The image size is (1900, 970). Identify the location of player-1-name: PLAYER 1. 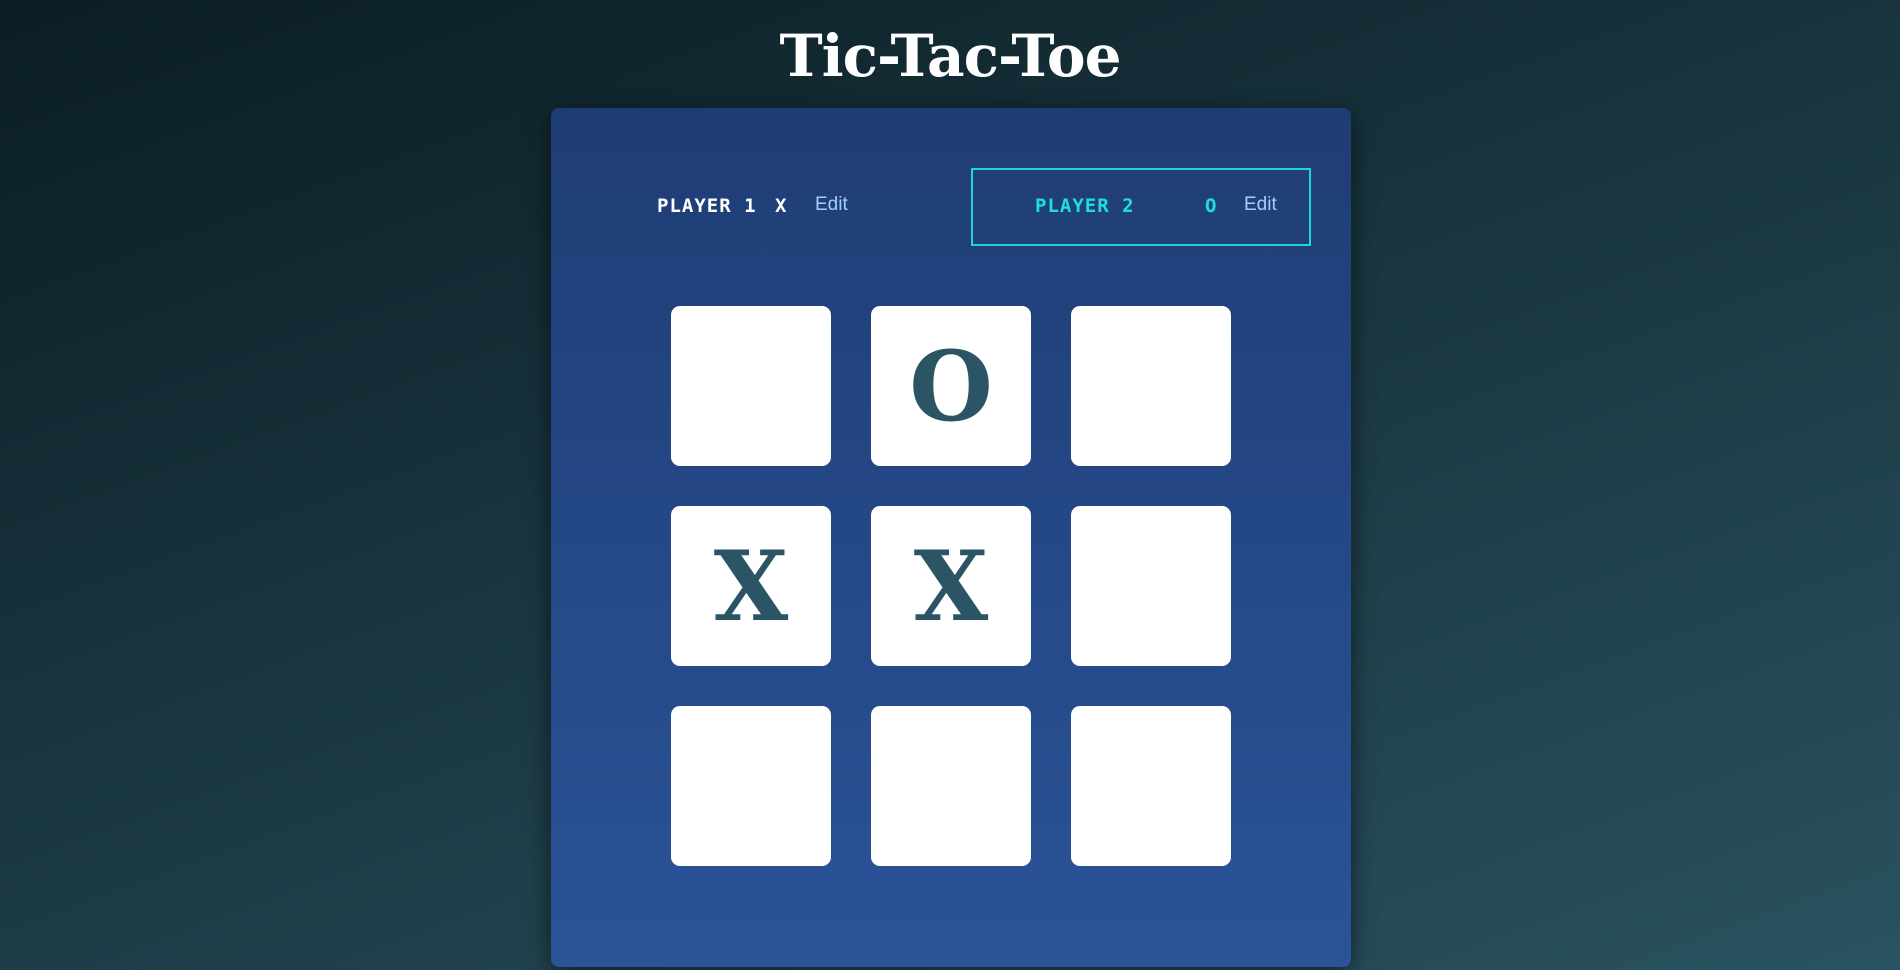
(707, 206).